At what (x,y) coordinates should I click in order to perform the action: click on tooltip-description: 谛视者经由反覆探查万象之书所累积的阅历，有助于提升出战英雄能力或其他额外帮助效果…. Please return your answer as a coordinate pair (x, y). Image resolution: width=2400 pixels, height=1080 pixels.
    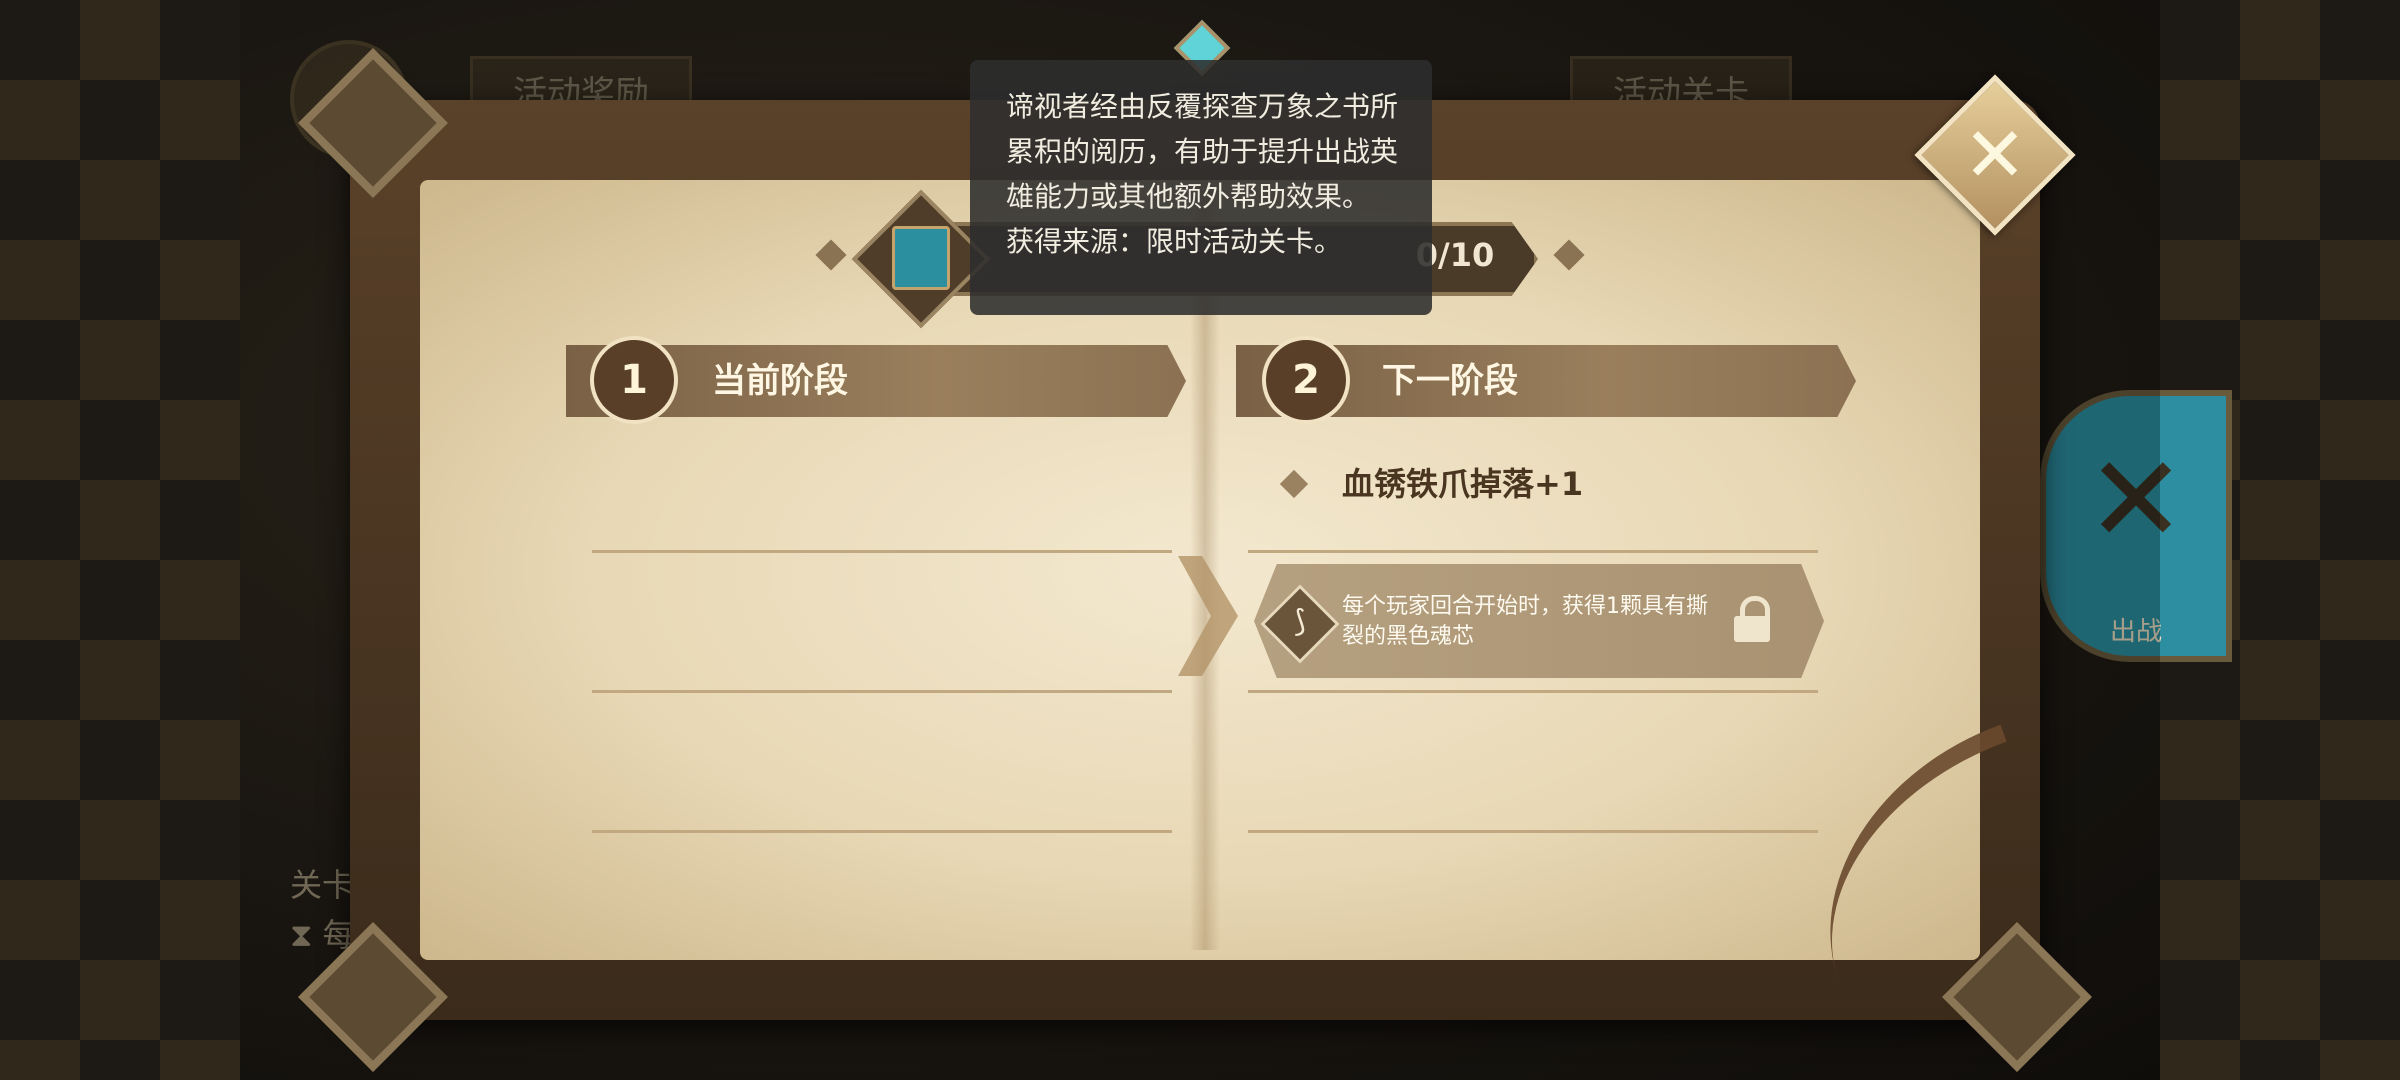
    Looking at the image, I should click on (1202, 151).